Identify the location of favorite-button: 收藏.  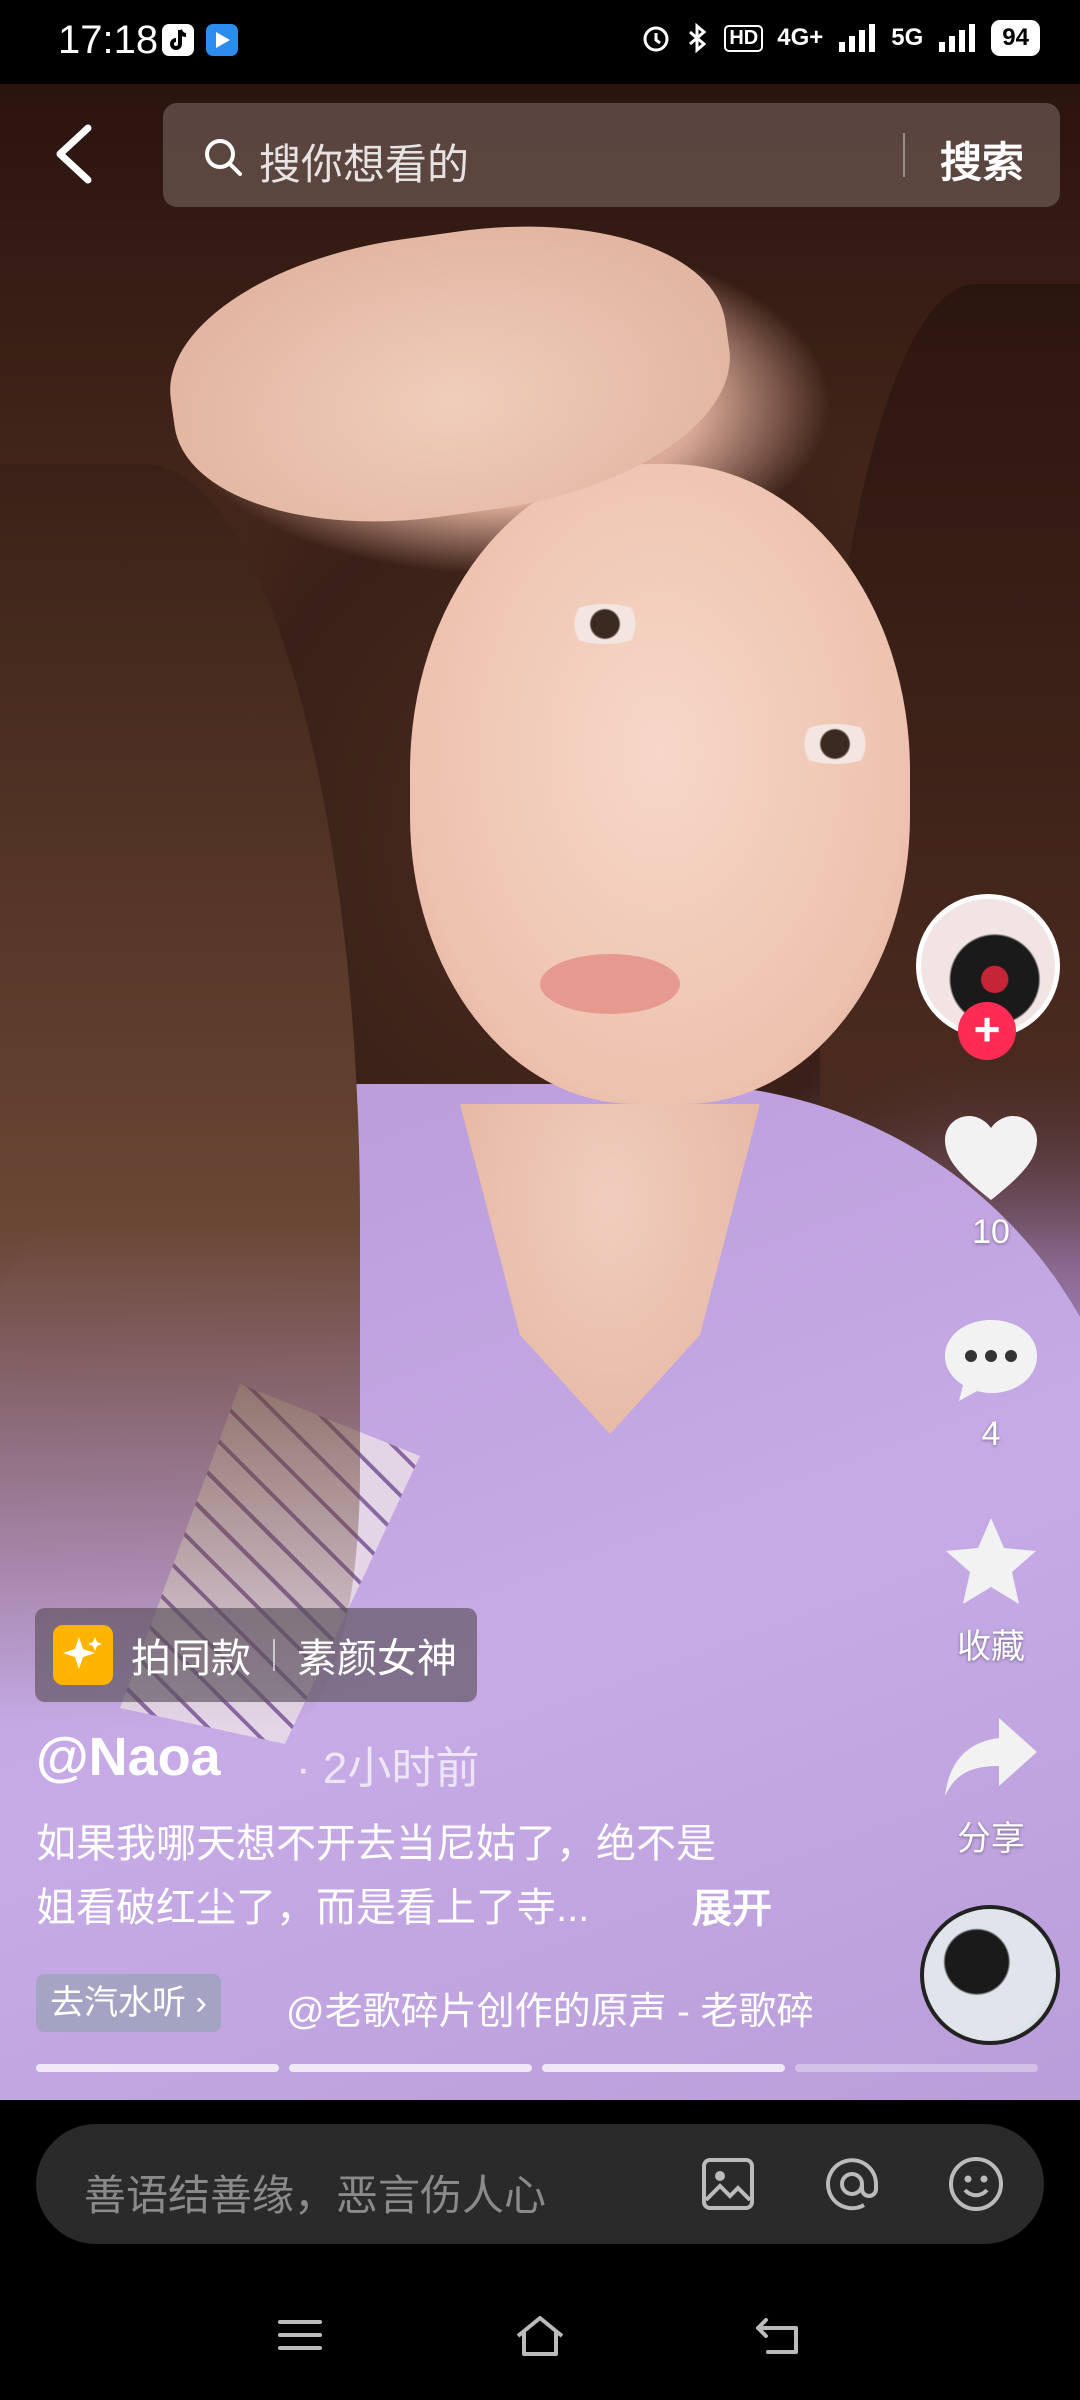
(991, 1591).